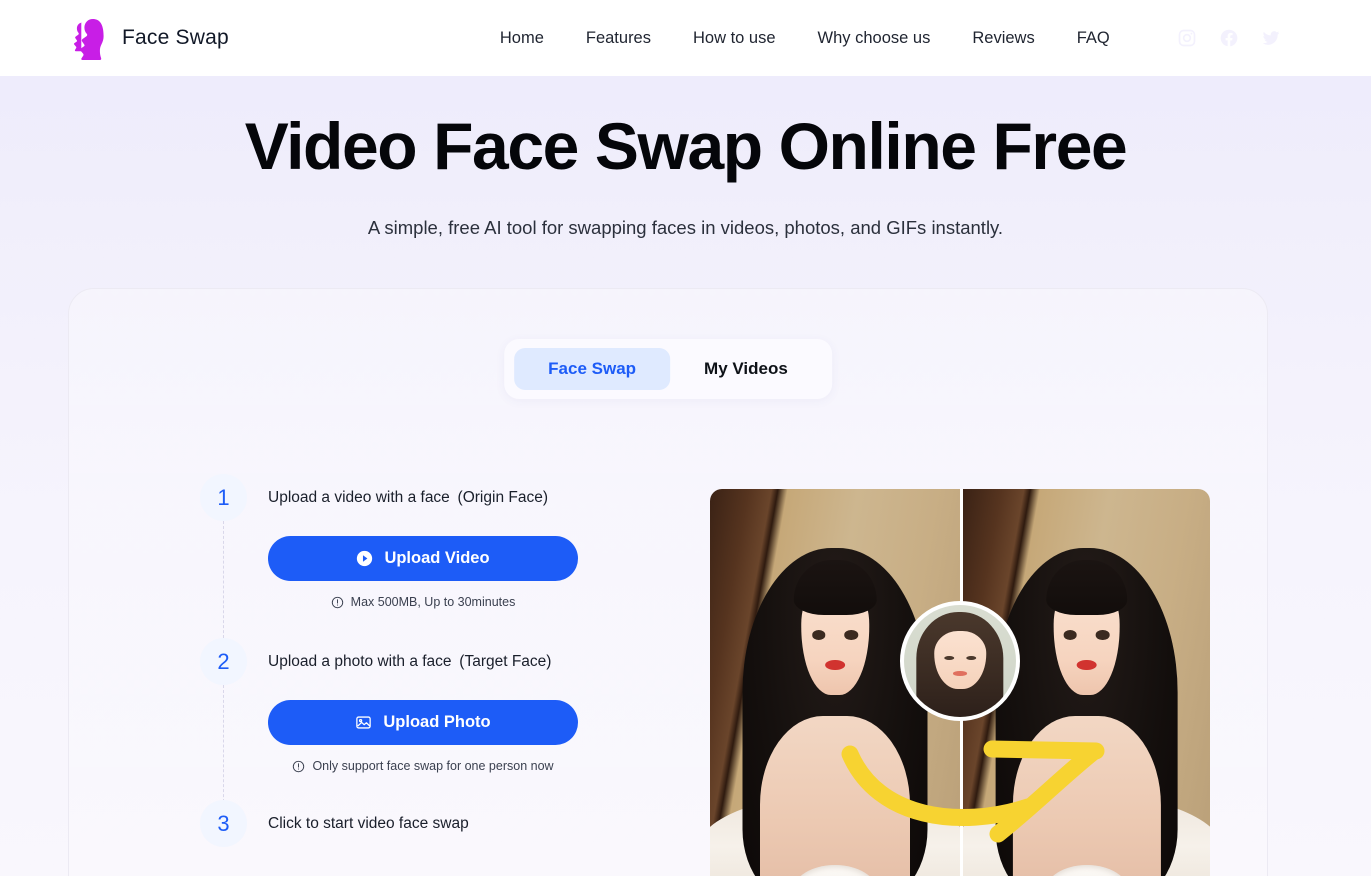 The height and width of the screenshot is (876, 1371). Describe the element at coordinates (437, 722) in the screenshot. I see `upload-photo-label: Upload Photo` at that location.